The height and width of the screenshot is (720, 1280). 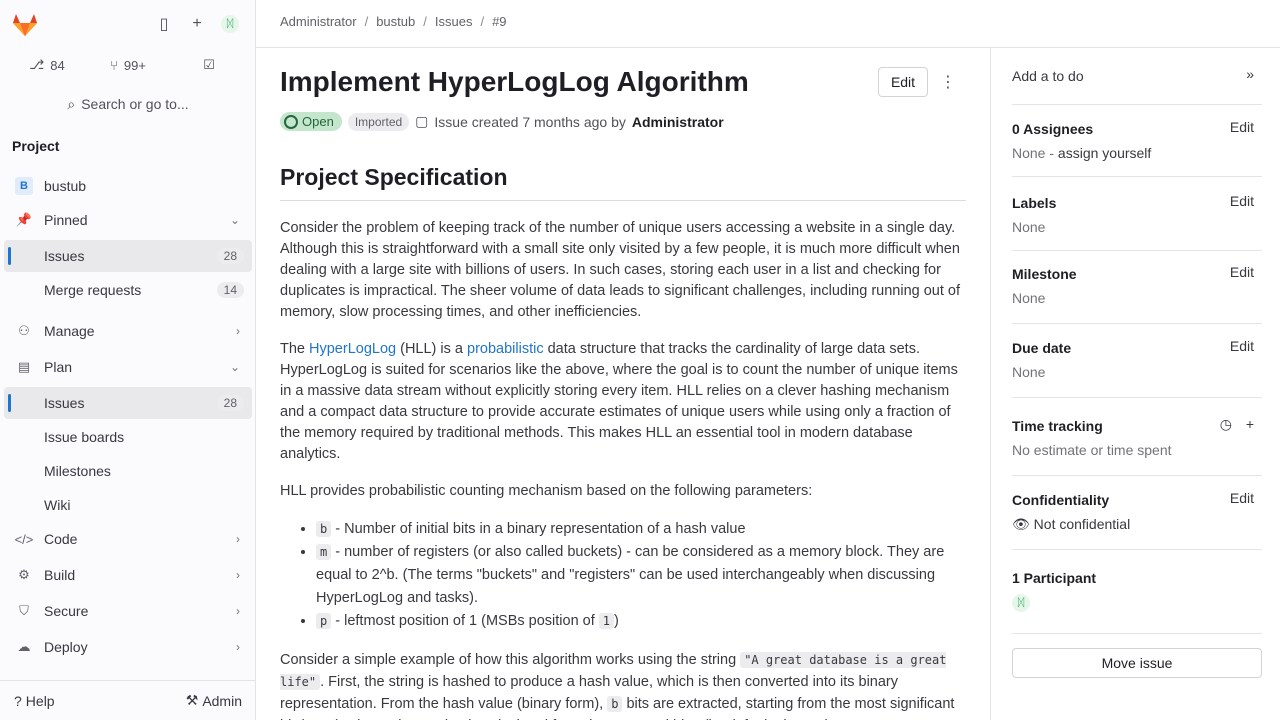 I want to click on time-tracking-value: No estimate or time spent, so click(x=1092, y=450).